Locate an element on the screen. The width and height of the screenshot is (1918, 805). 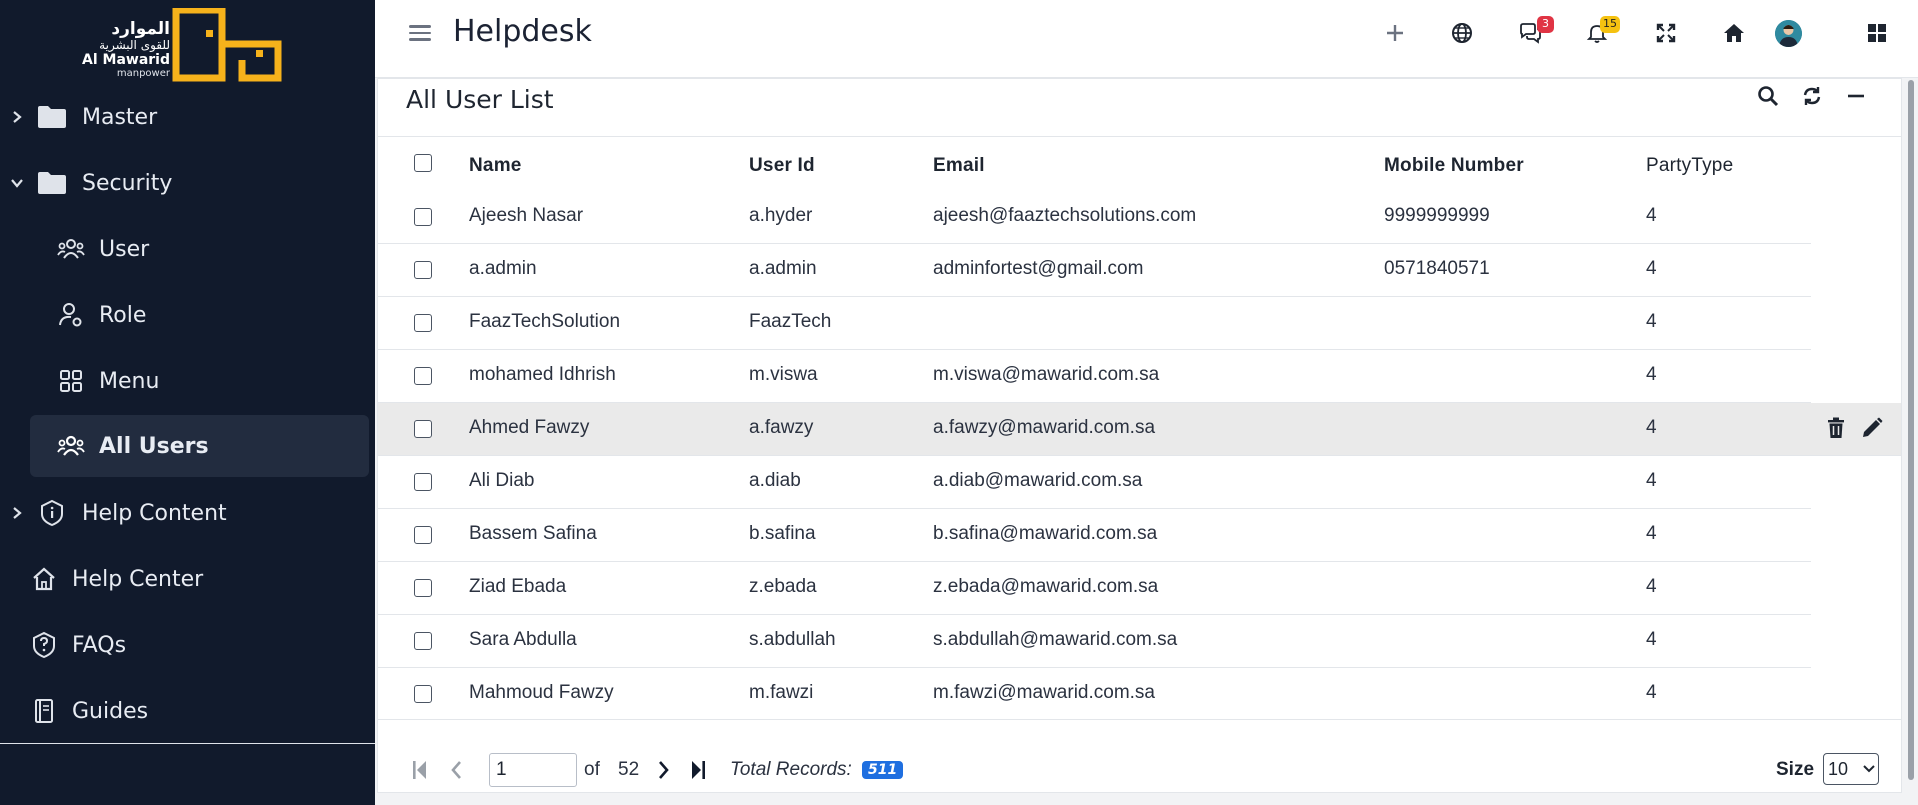
row-actions is located at coordinates (1855, 430).